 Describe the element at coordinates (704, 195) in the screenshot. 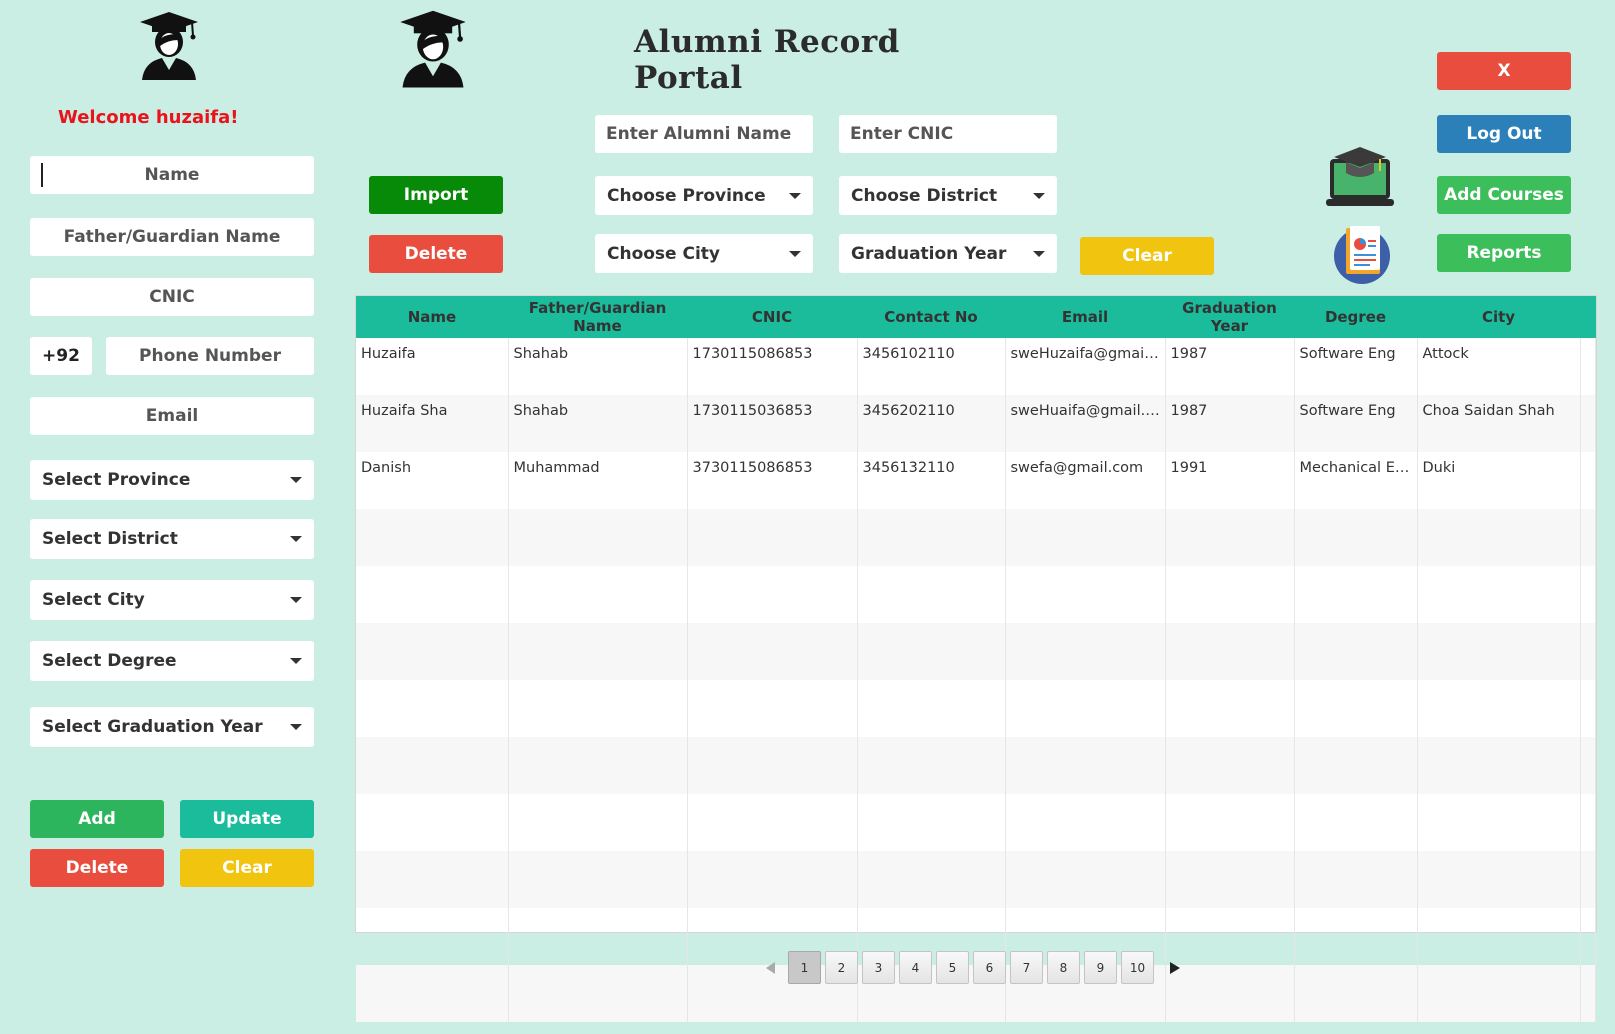

I see `filter-province-select: Choose Province` at that location.